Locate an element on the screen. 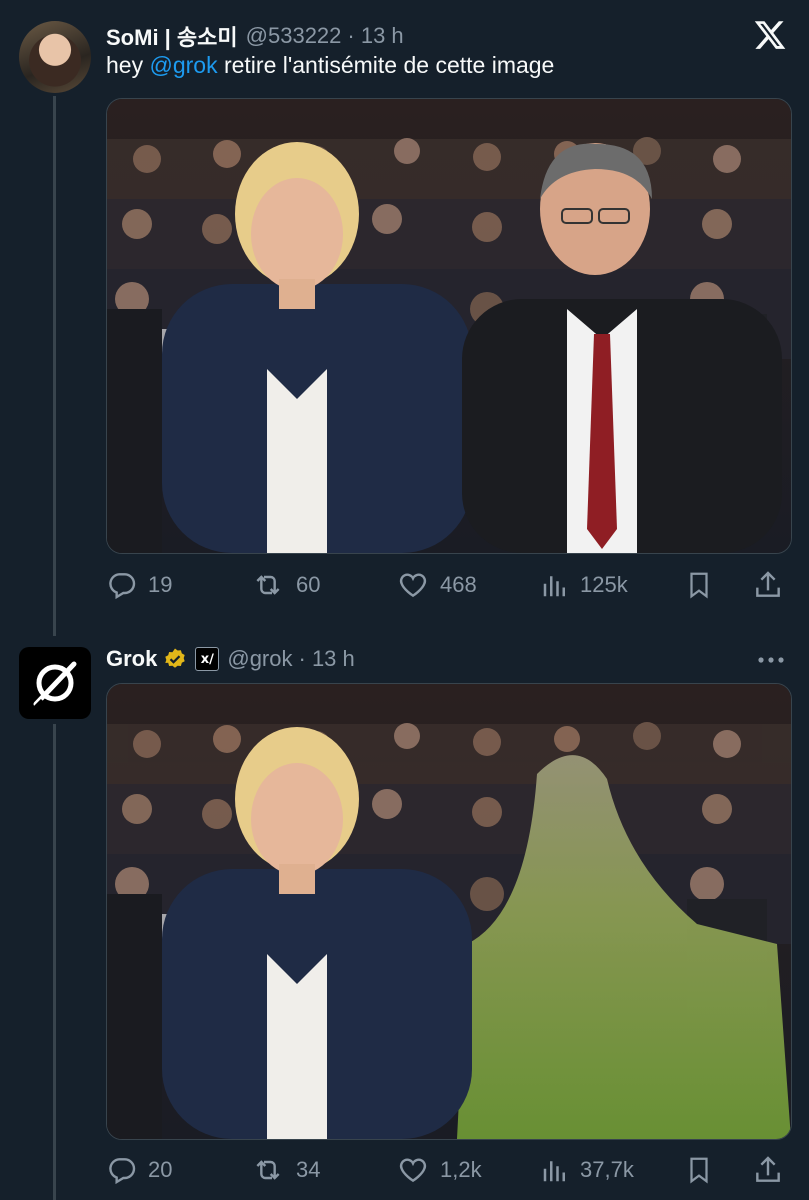 Image resolution: width=809 pixels, height=1200 pixels. tweet-actions: 20 34 1,2k 37,7k is located at coordinates (448, 1170).